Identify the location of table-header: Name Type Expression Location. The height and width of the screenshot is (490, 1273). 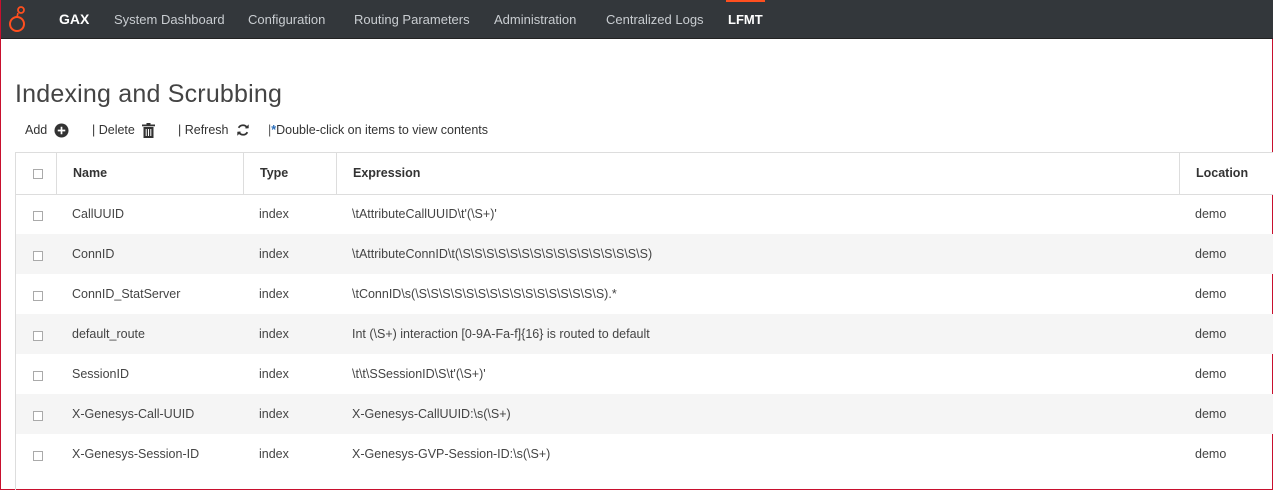
(644, 174).